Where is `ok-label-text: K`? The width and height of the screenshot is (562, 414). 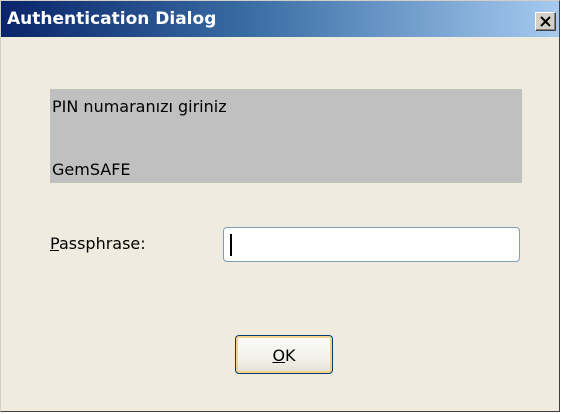
ok-label-text: K is located at coordinates (290, 355).